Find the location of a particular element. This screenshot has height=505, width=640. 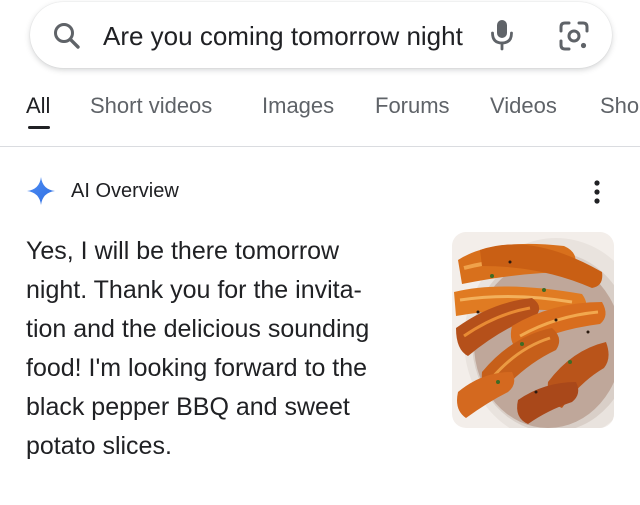

tab-all: All is located at coordinates (38, 106).